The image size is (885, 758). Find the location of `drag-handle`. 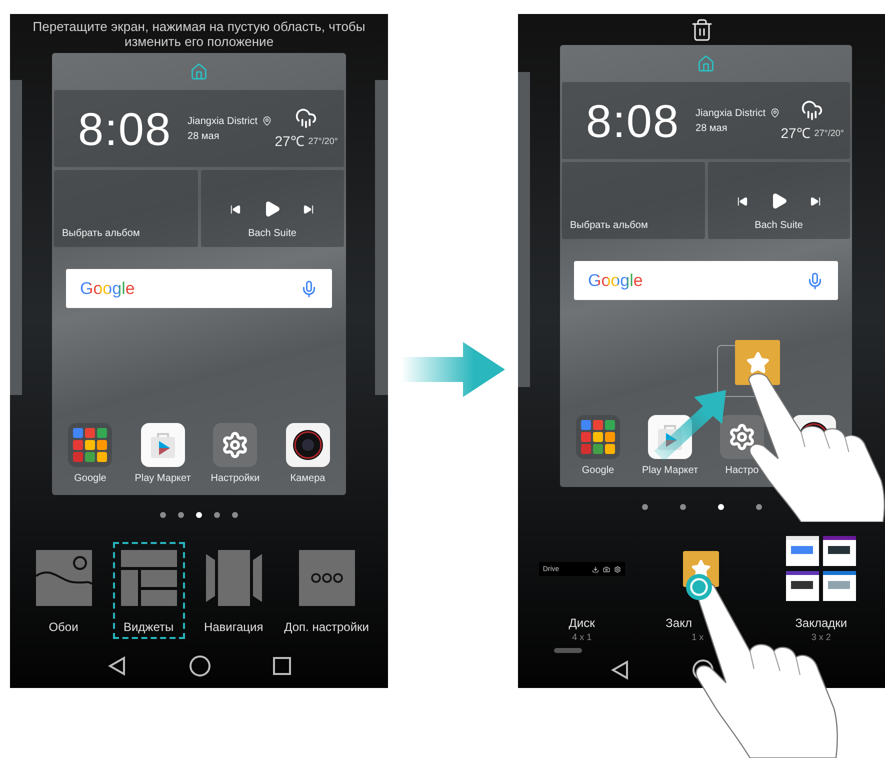

drag-handle is located at coordinates (568, 650).